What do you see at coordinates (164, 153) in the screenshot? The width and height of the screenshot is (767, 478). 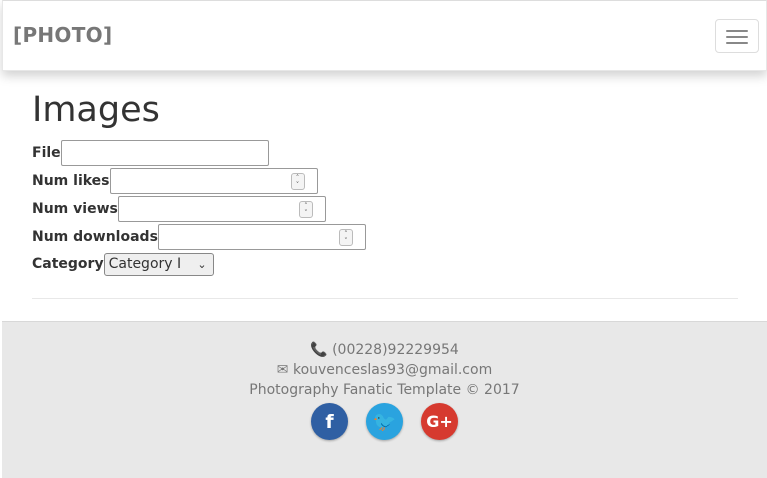 I see `file-input` at bounding box center [164, 153].